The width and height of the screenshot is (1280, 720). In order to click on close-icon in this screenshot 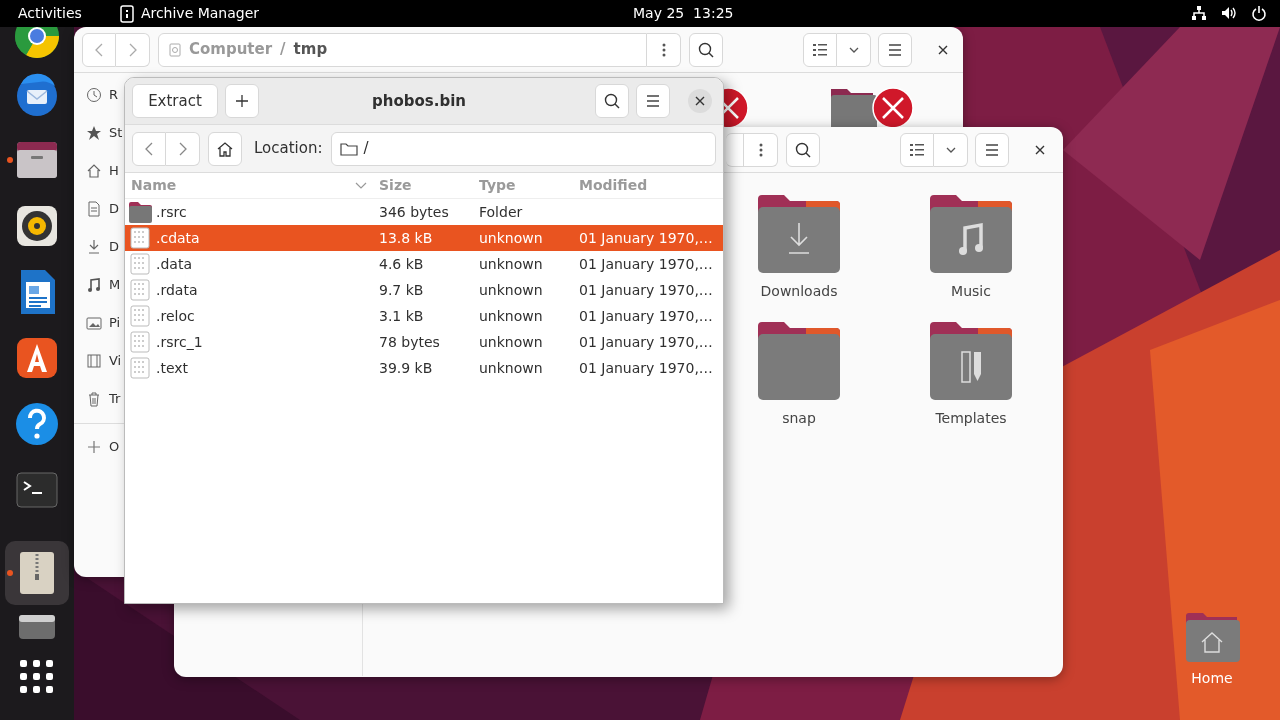, I will do `click(943, 49)`.